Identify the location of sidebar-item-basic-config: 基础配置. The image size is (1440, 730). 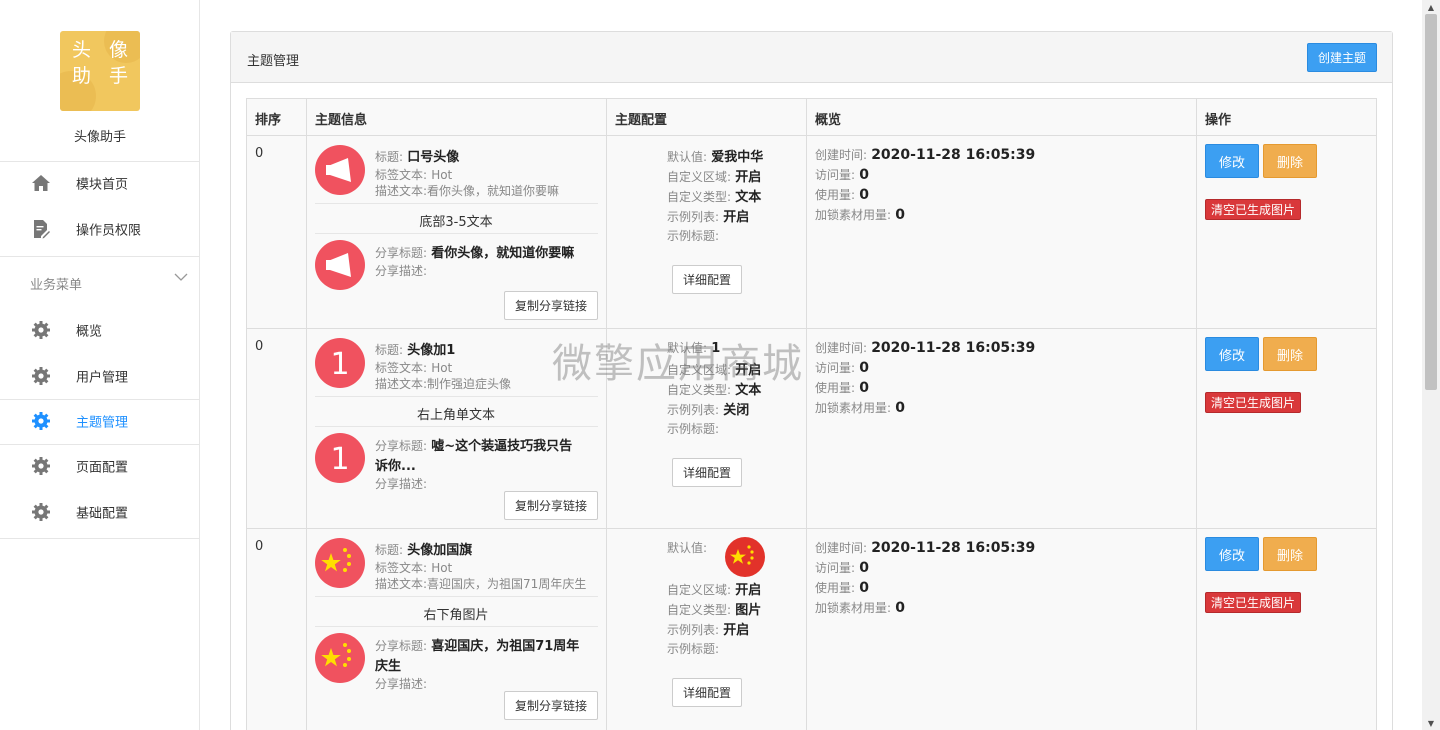
(100, 512).